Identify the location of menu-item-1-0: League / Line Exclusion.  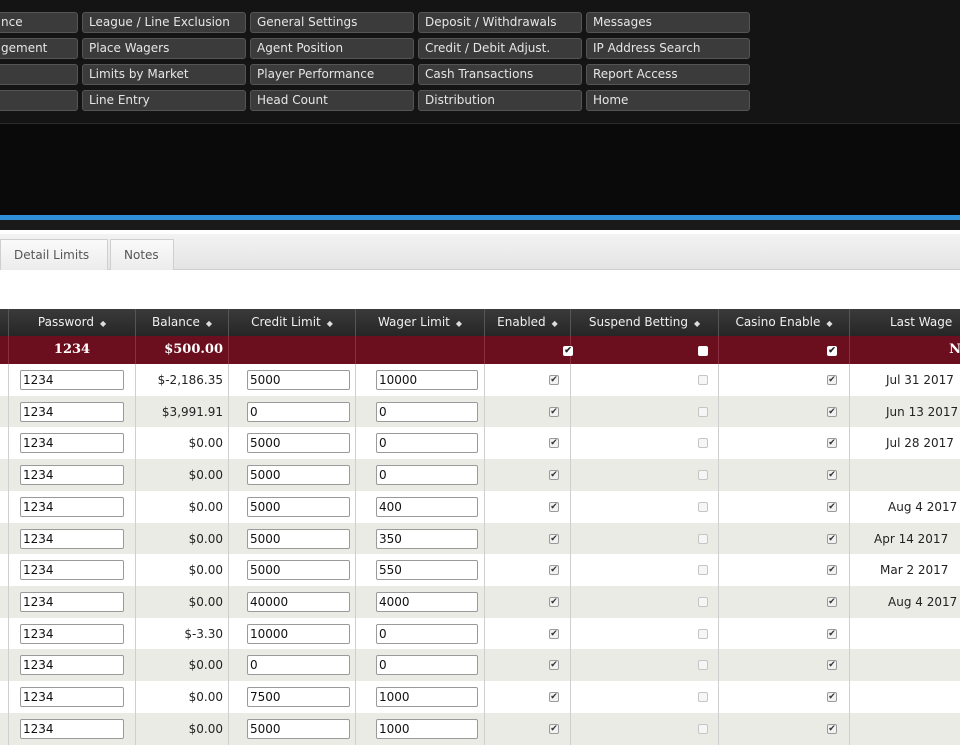
(164, 22).